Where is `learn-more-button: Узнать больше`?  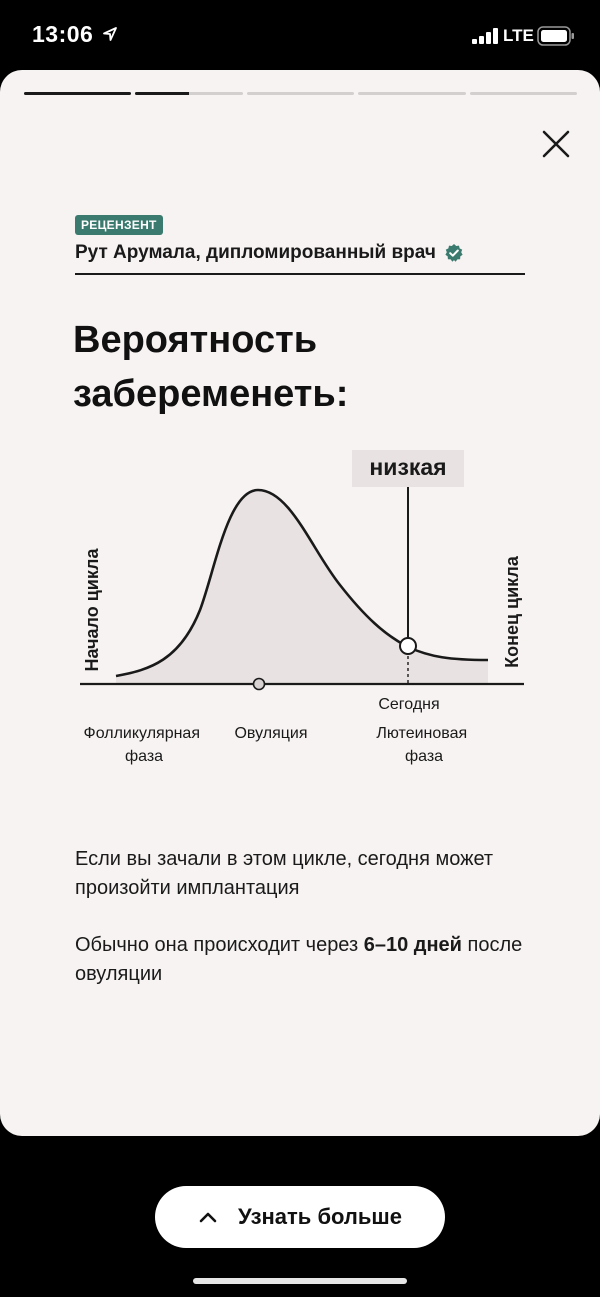 learn-more-button: Узнать больше is located at coordinates (300, 1217).